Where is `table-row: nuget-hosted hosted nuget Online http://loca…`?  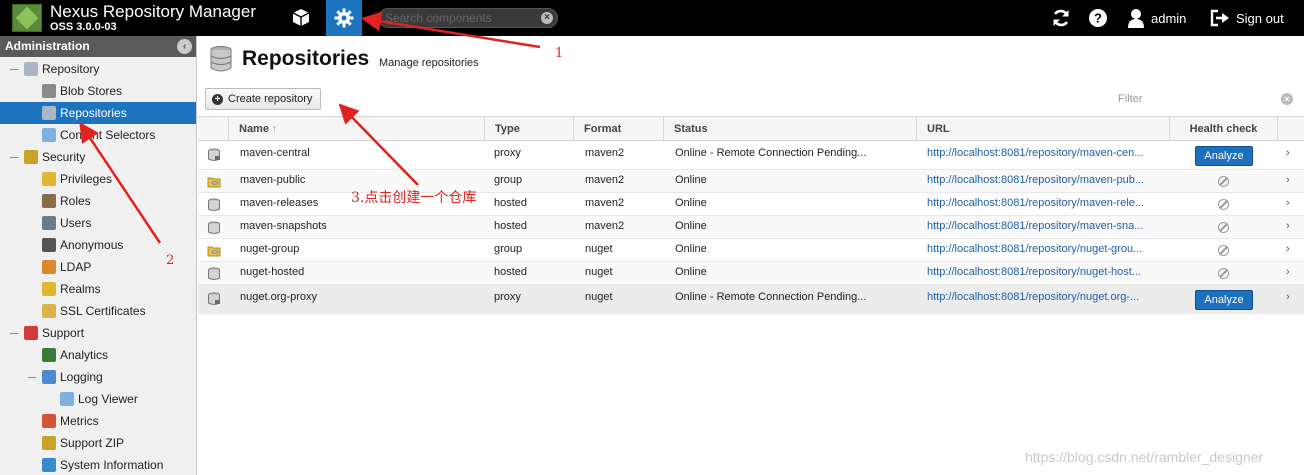 table-row: nuget-hosted hosted nuget Online http://loca… is located at coordinates (751, 273).